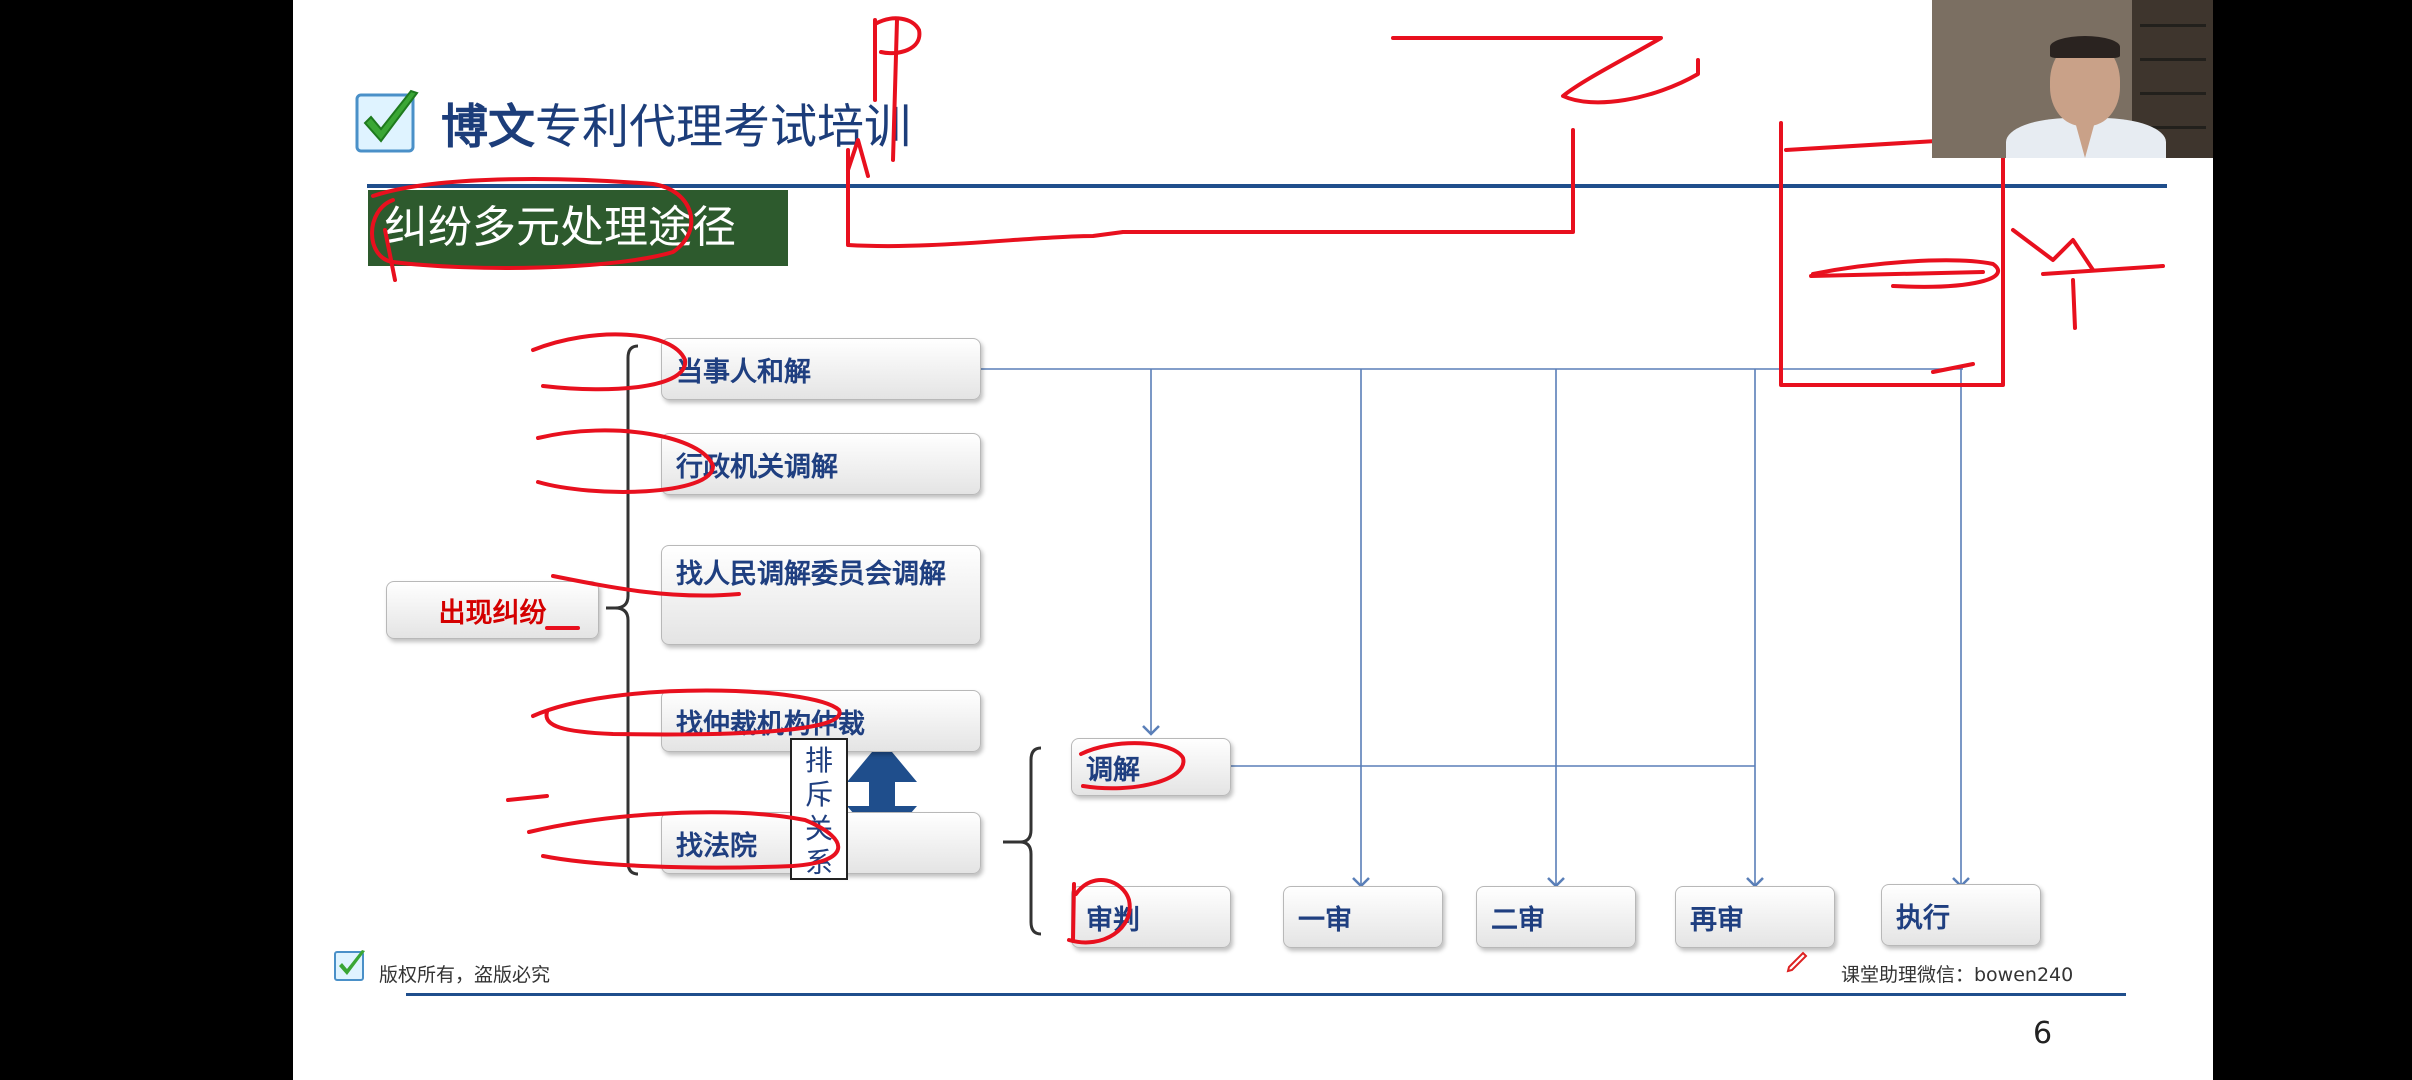  I want to click on stage-node-first-instance: 一审, so click(1363, 917).